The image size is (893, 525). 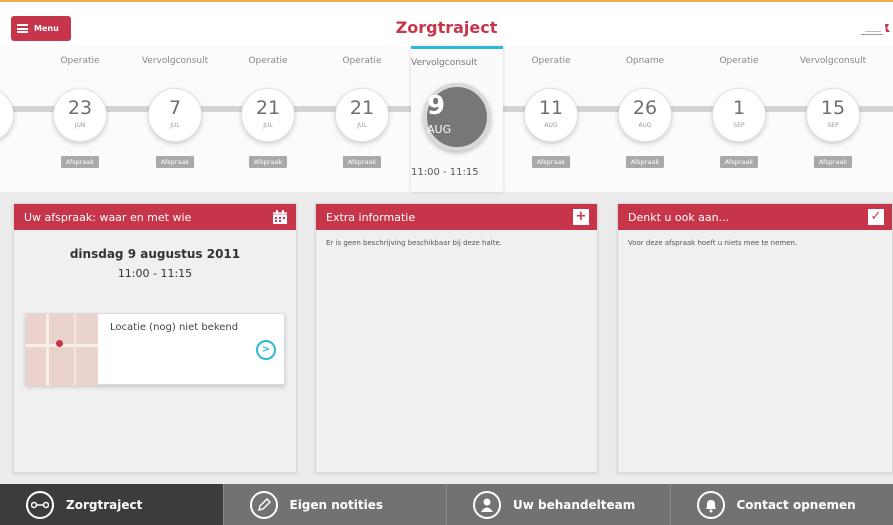 I want to click on page-title: Zorgtraject, so click(x=446, y=27).